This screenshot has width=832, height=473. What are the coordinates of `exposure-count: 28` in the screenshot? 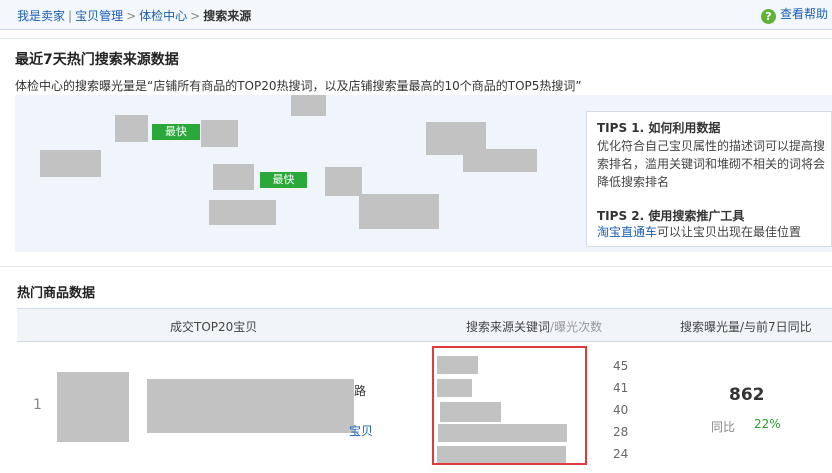 It's located at (621, 432).